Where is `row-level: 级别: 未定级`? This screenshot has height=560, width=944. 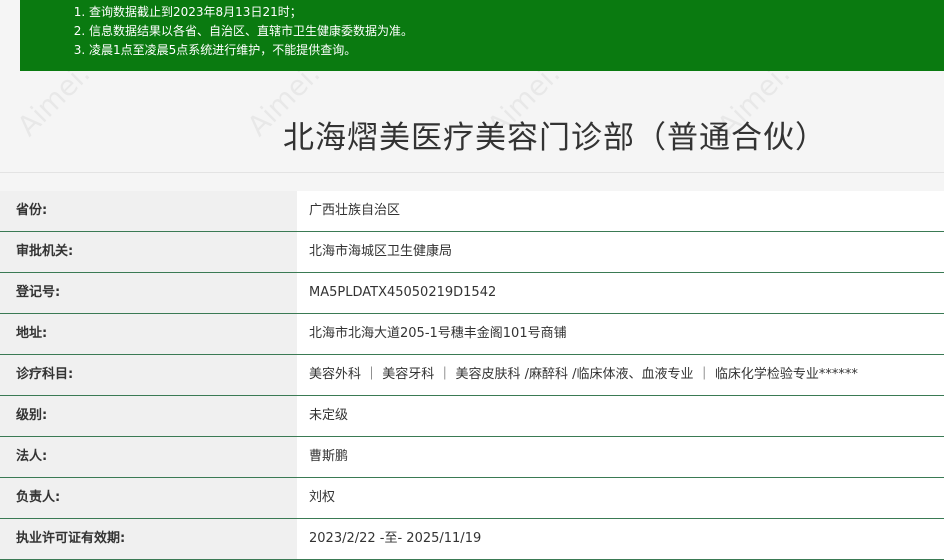
row-level: 级别: 未定级 is located at coordinates (472, 416).